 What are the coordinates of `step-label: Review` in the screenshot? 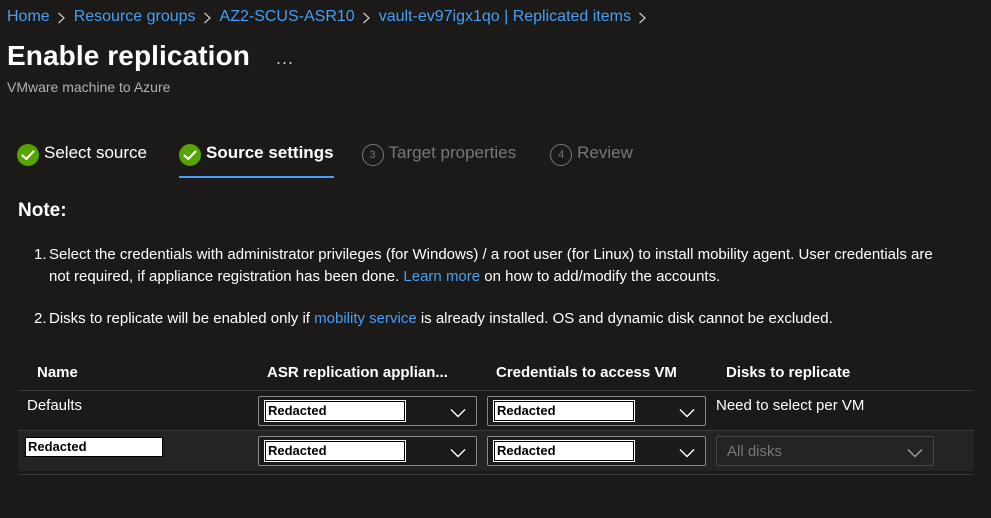 It's located at (605, 152).